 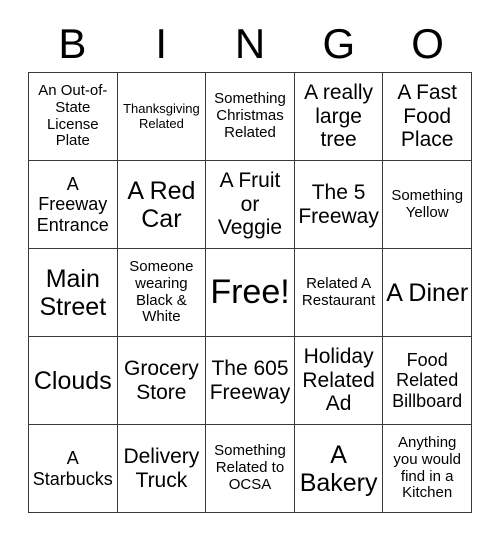 I want to click on bingo-cell-label: An Out-of-State License Plate, so click(x=73, y=115).